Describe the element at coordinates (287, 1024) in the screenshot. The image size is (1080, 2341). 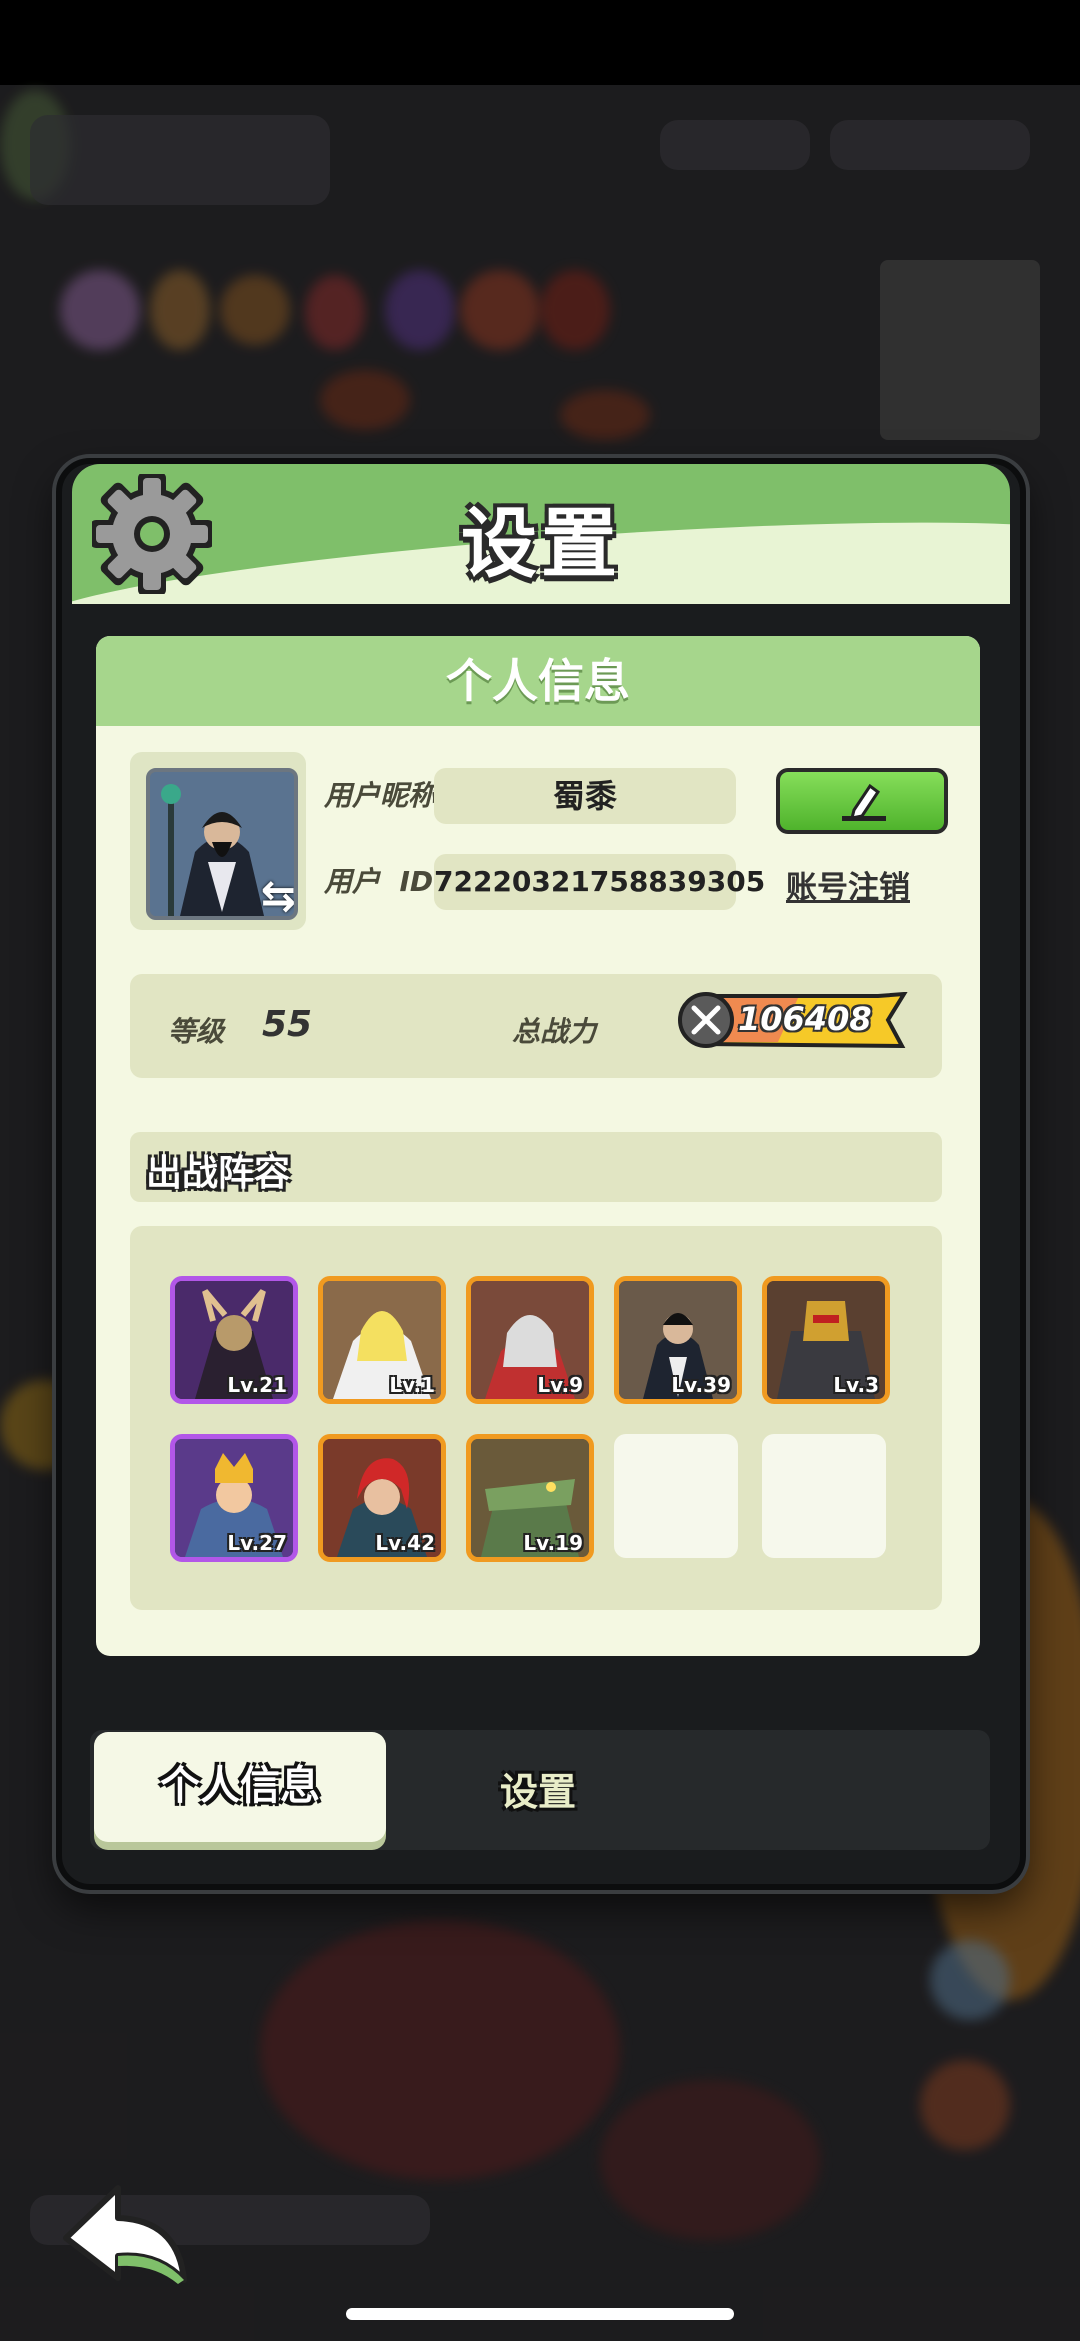
I see `level-value: 55` at that location.